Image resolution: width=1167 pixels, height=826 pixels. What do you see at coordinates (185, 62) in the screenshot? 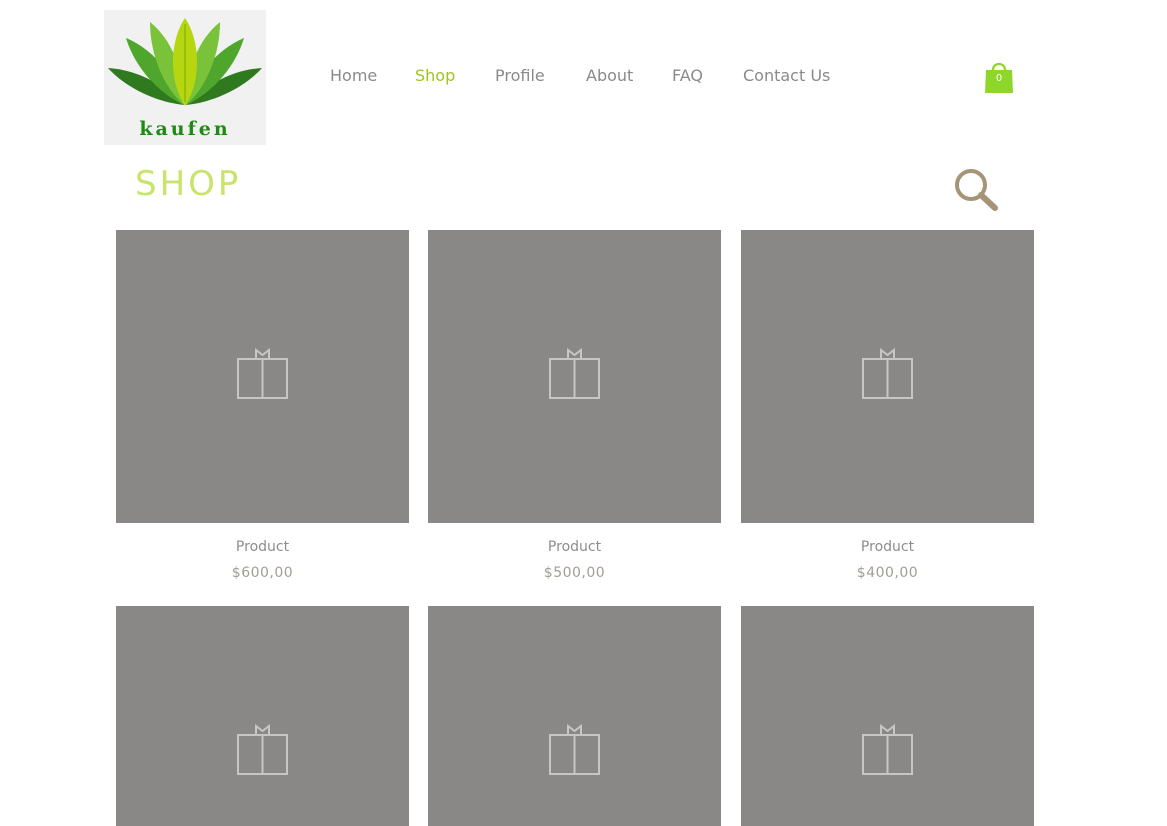
I see `lotus-leaf-logo-icon` at bounding box center [185, 62].